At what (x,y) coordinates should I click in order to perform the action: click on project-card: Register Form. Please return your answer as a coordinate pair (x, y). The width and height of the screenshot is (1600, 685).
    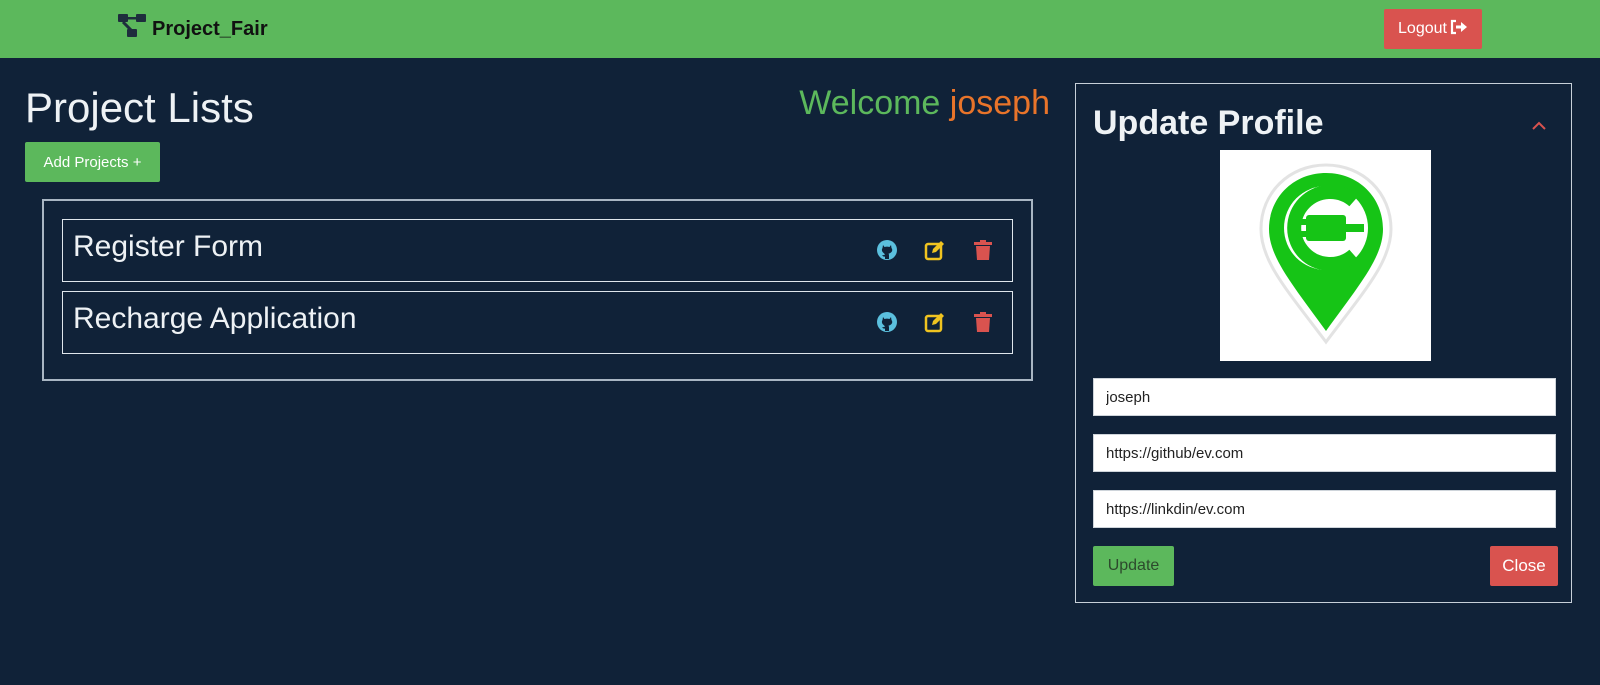
    Looking at the image, I should click on (537, 250).